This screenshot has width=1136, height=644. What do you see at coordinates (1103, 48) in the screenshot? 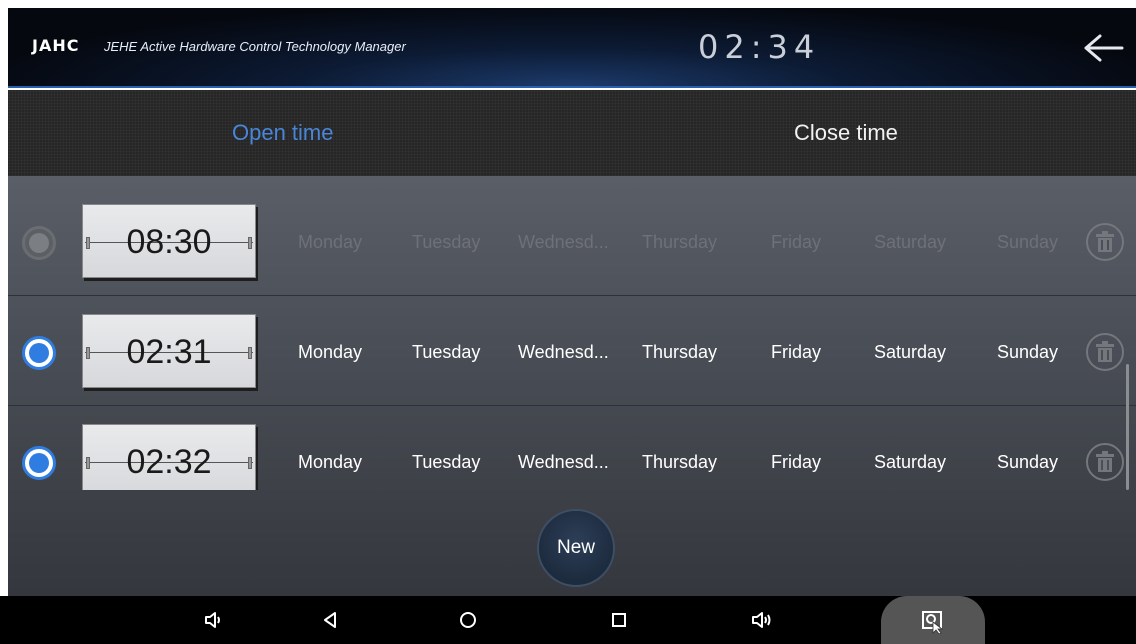
I see `back-arrow-icon` at bounding box center [1103, 48].